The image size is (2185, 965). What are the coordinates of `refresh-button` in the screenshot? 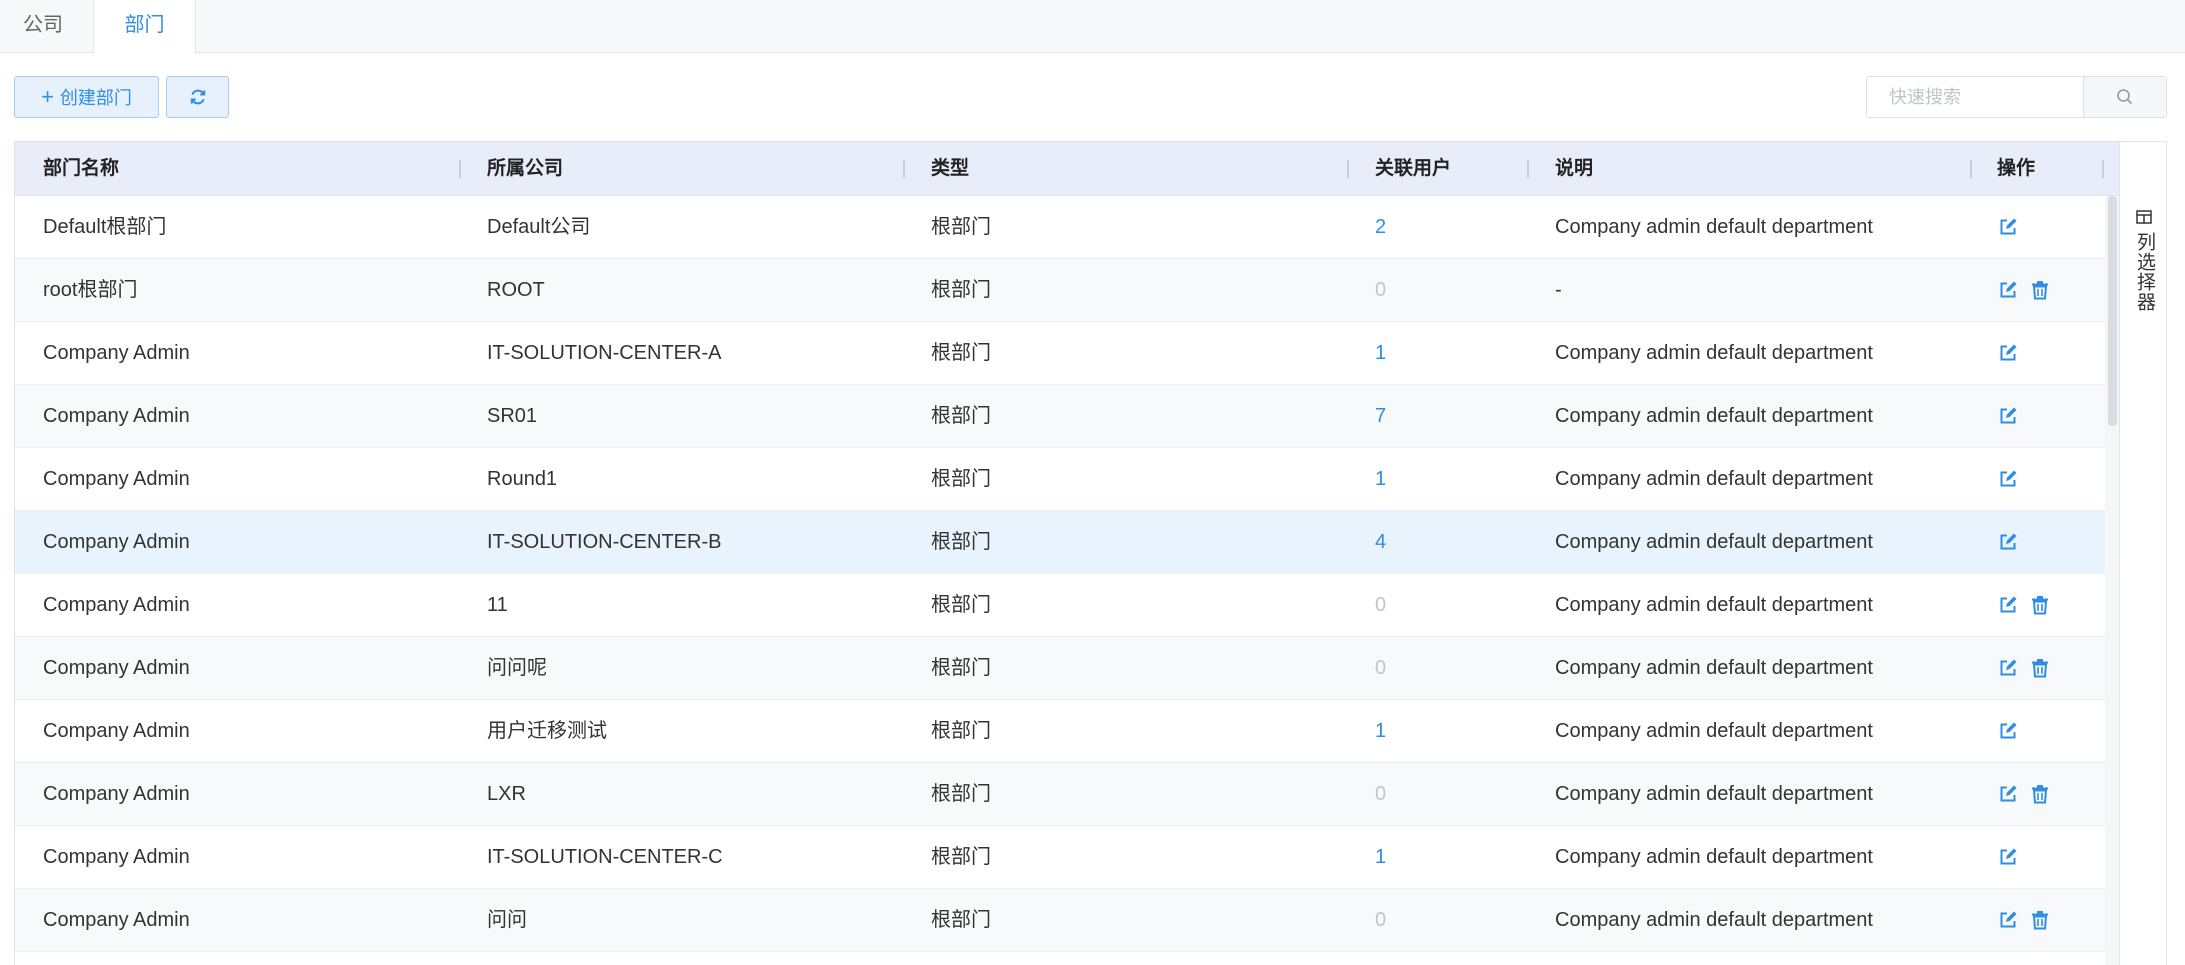 It's located at (197, 97).